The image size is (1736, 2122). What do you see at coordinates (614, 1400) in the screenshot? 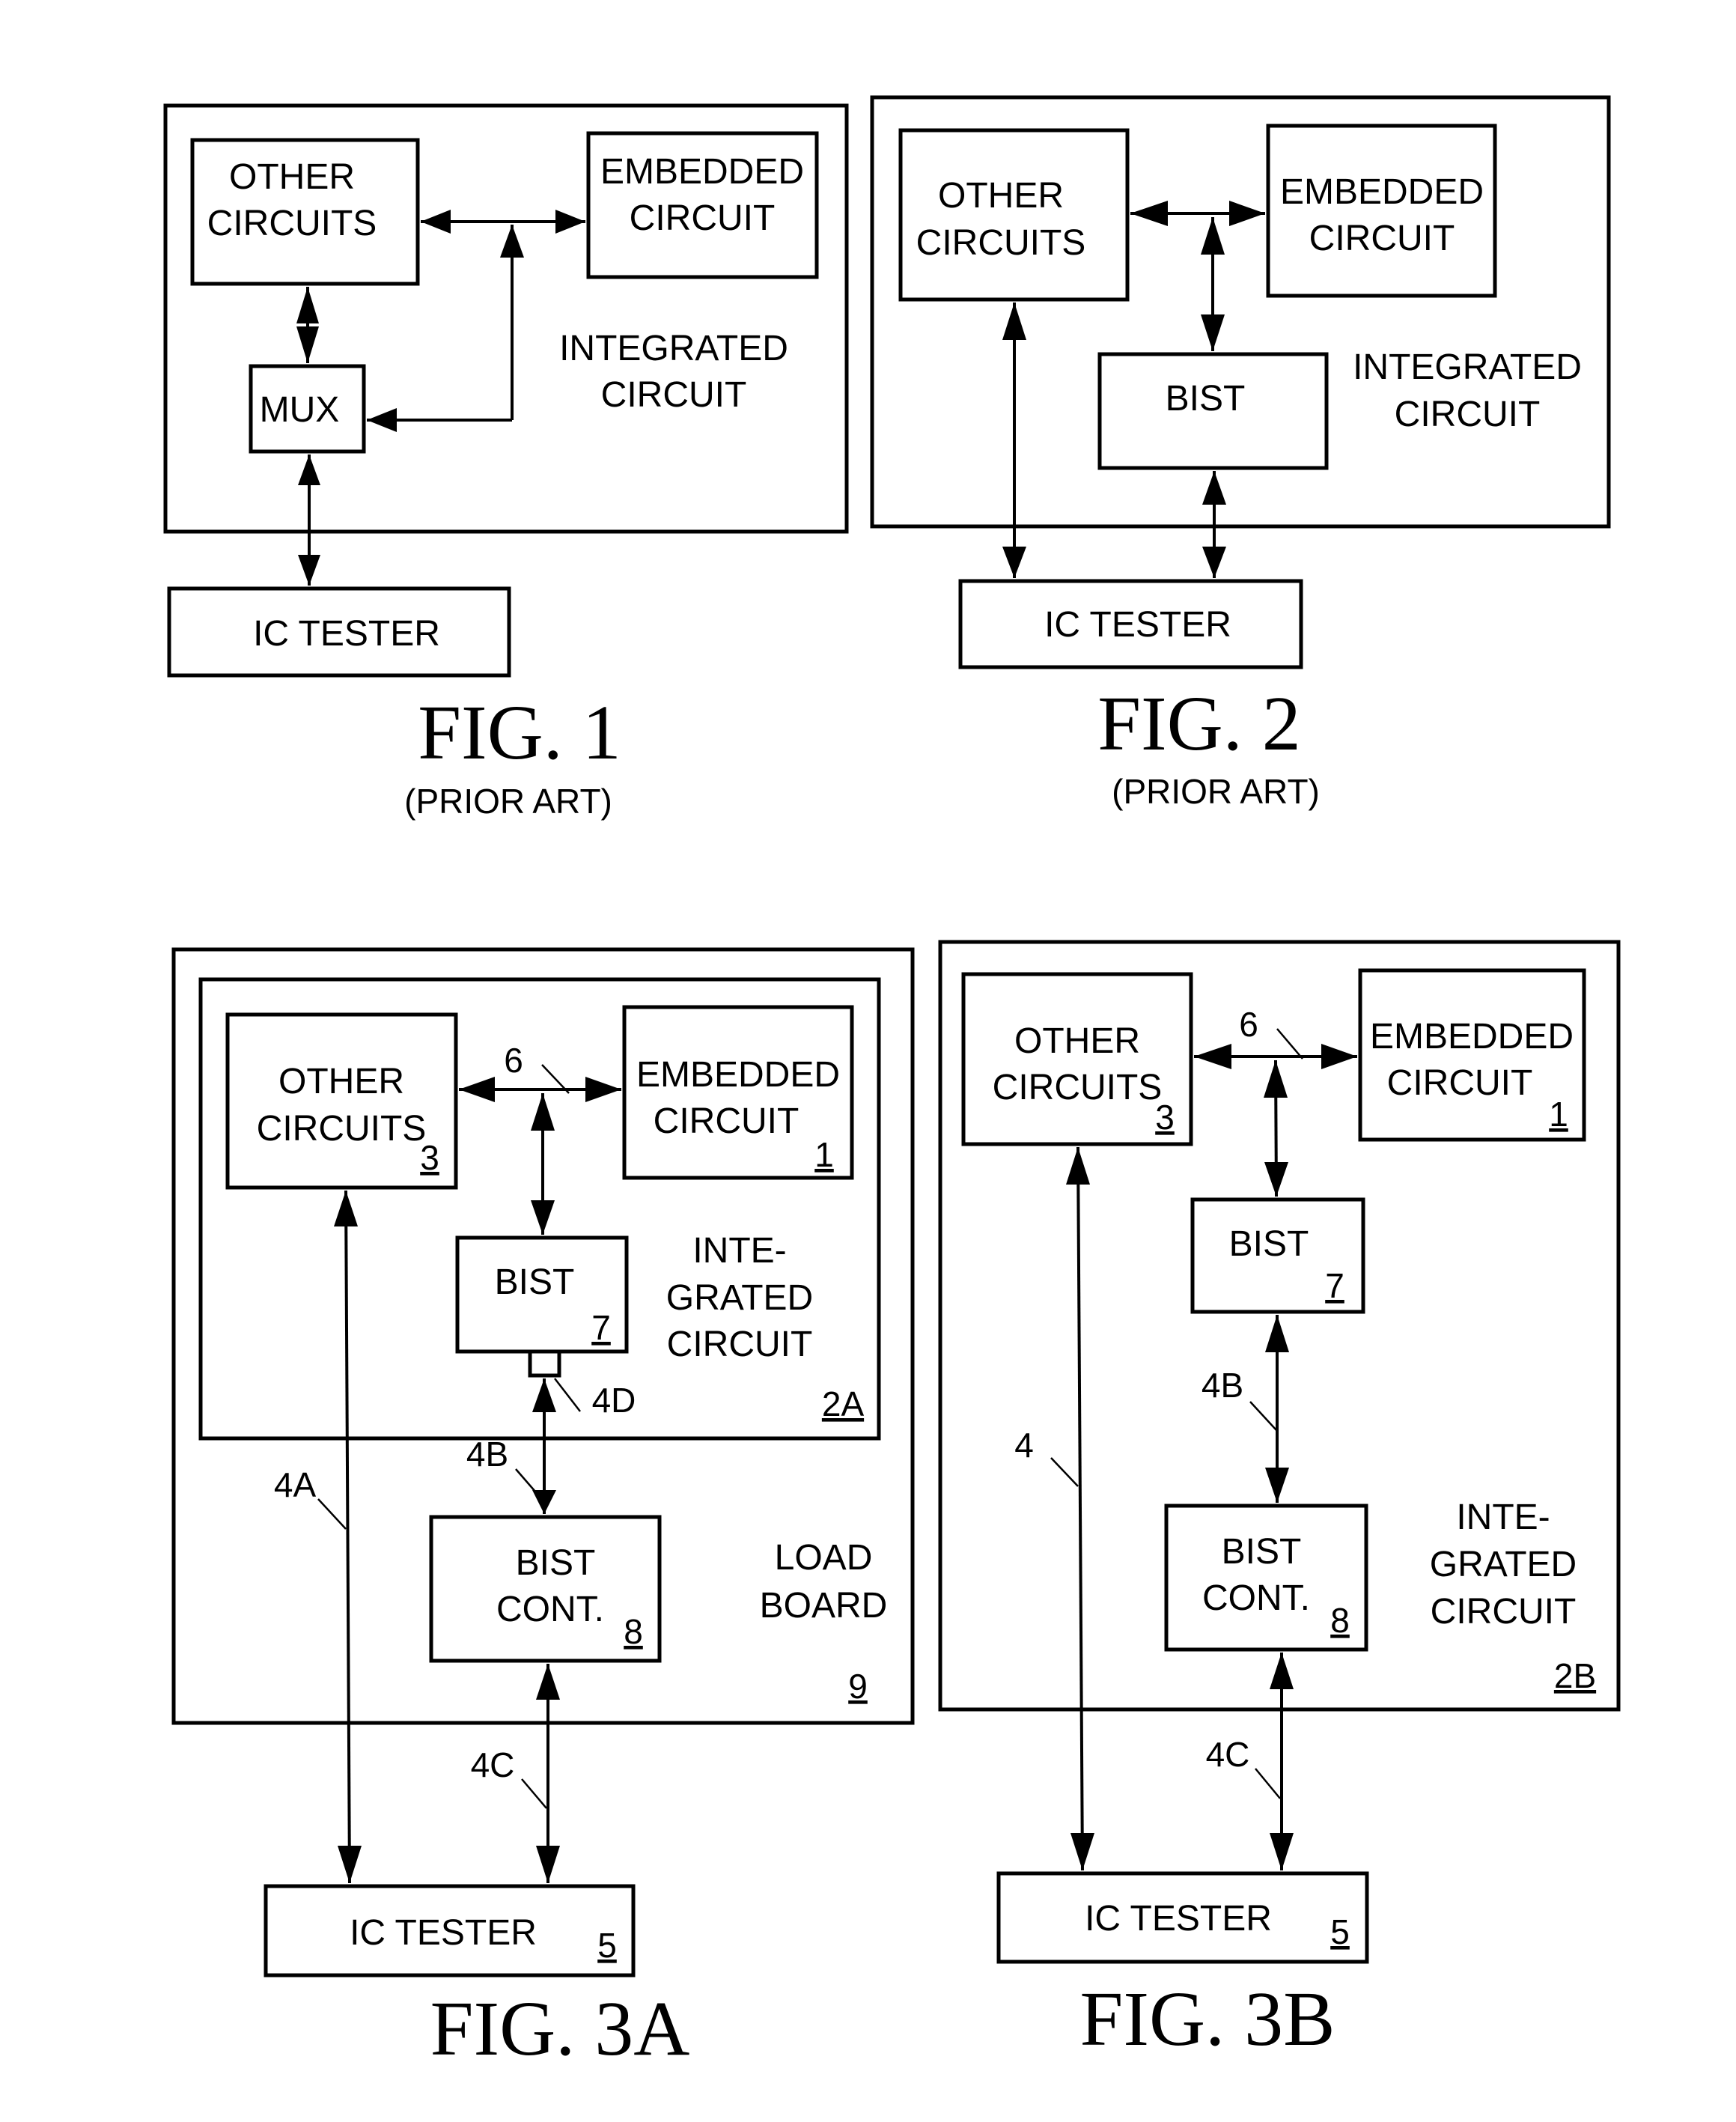
I see `fig3a-pad-ref: 4D` at bounding box center [614, 1400].